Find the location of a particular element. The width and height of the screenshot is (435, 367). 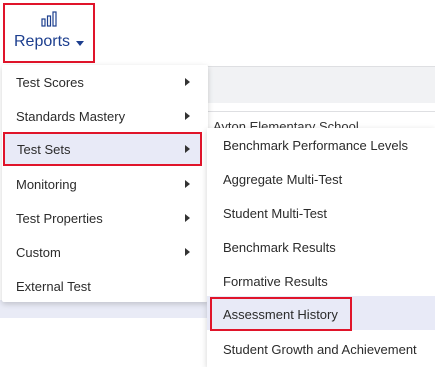

reports-button: Reports is located at coordinates (49, 33).